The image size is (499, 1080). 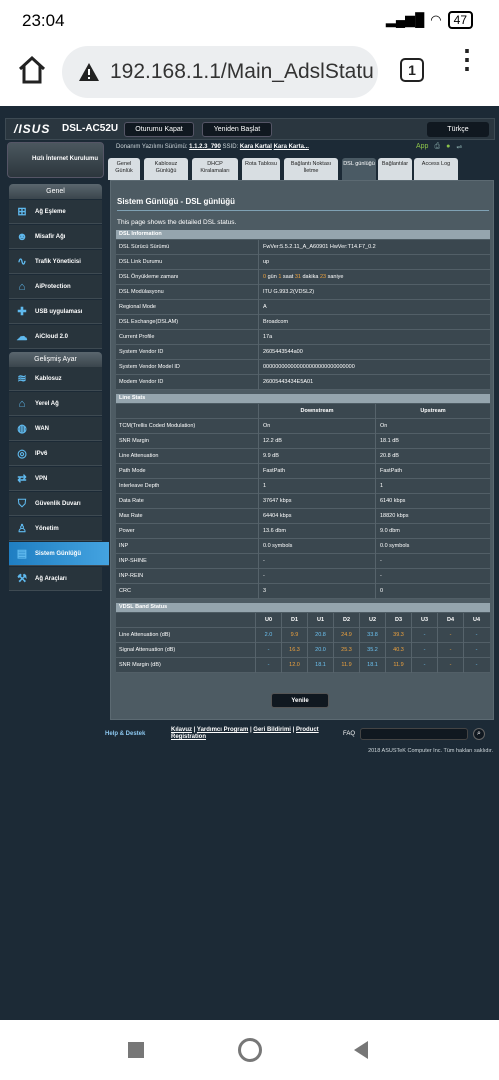 What do you see at coordinates (132, 471) in the screenshot?
I see `row-label: Path Mode` at bounding box center [132, 471].